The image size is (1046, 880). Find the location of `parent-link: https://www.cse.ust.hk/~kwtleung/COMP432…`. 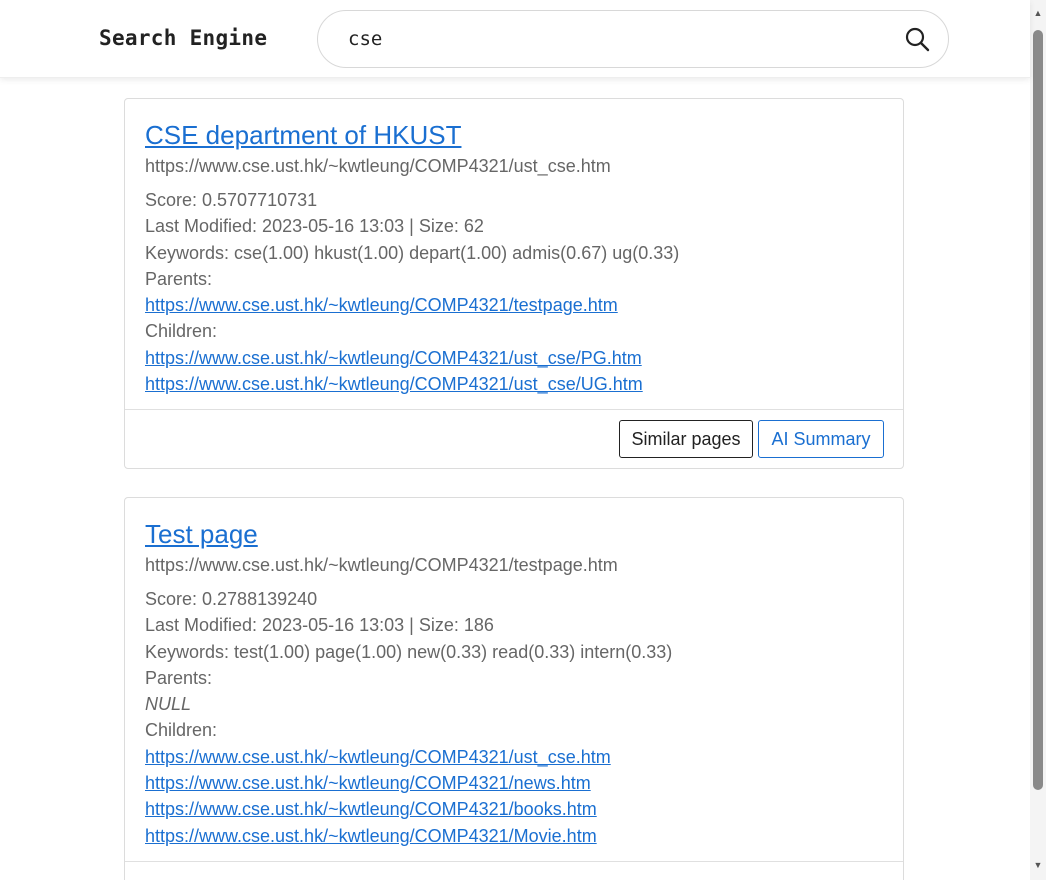

parent-link: https://www.cse.ust.hk/~kwtleung/COMP432… is located at coordinates (514, 305).